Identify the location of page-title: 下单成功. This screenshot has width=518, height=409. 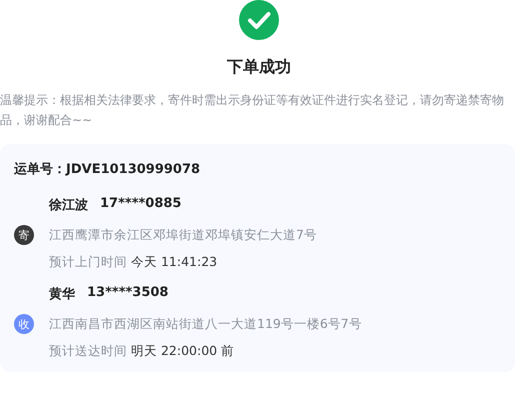
(259, 67).